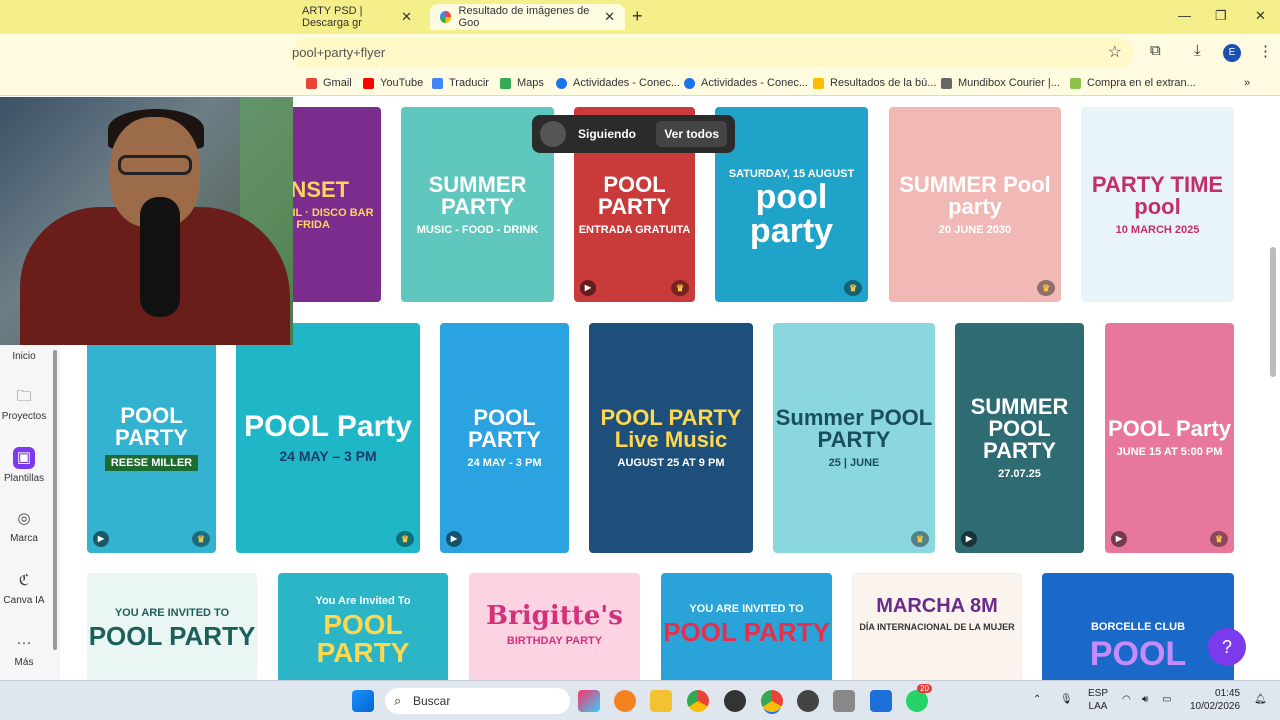 Image resolution: width=1280 pixels, height=720 pixels. I want to click on new-tab-button: +, so click(637, 16).